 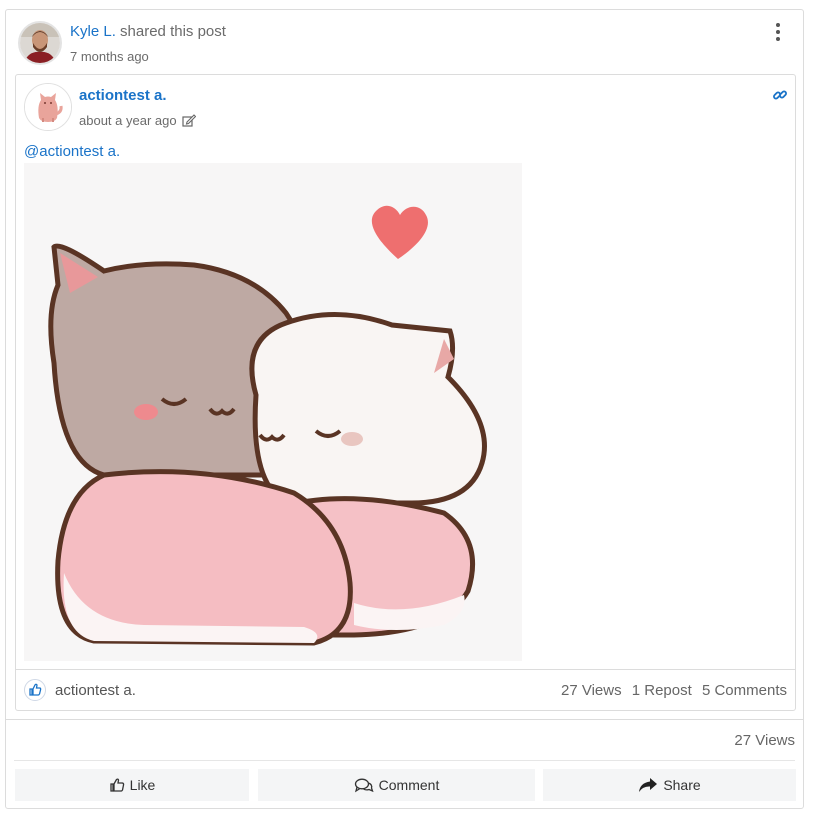 What do you see at coordinates (123, 95) in the screenshot?
I see `author-name: actiontest a.` at bounding box center [123, 95].